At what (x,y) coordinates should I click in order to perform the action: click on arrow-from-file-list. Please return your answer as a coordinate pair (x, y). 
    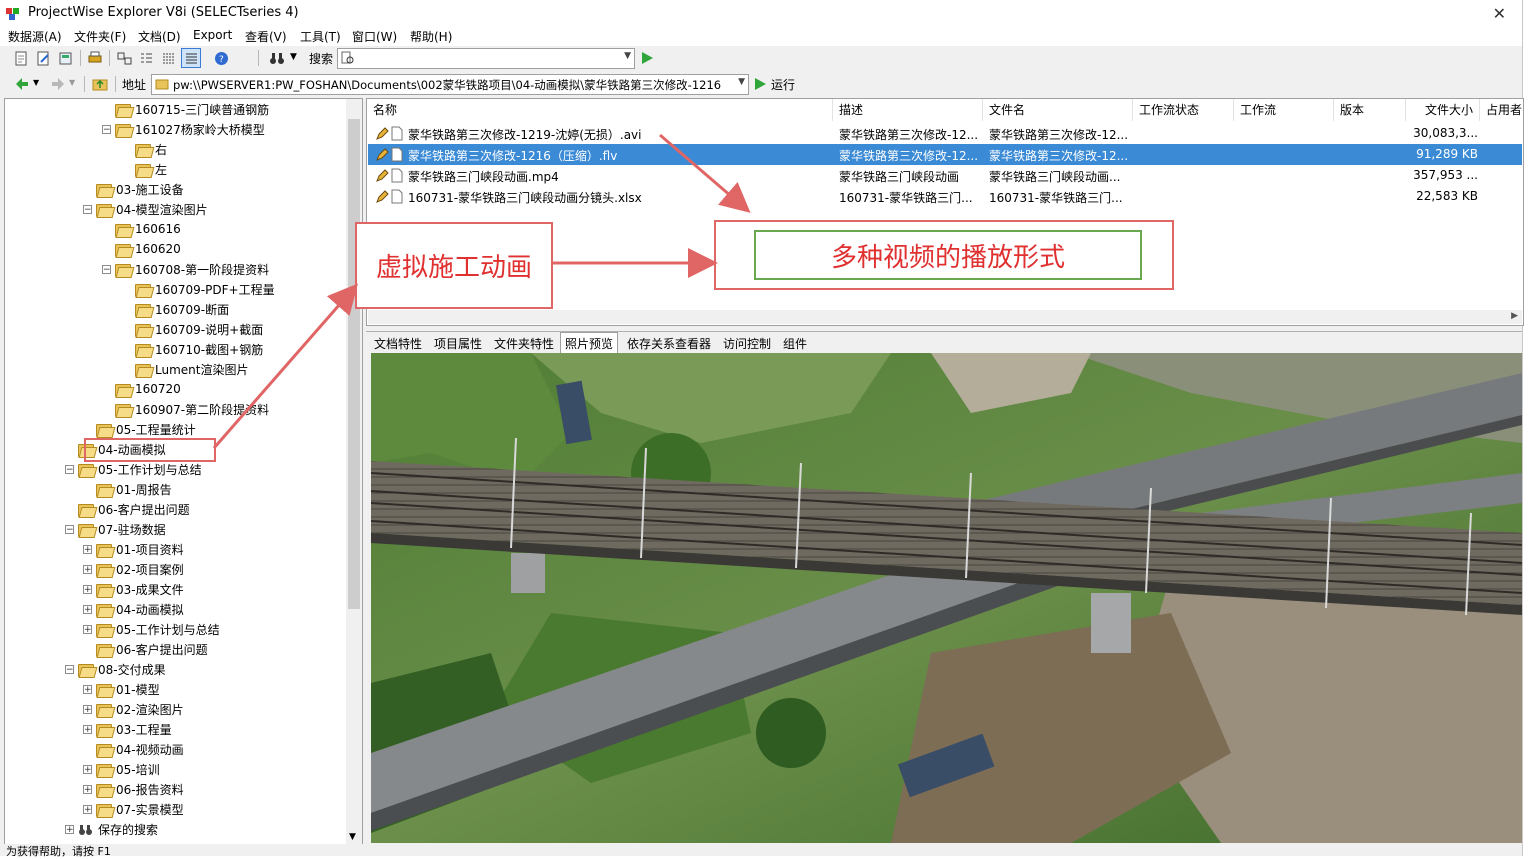
    Looking at the image, I should click on (705, 173).